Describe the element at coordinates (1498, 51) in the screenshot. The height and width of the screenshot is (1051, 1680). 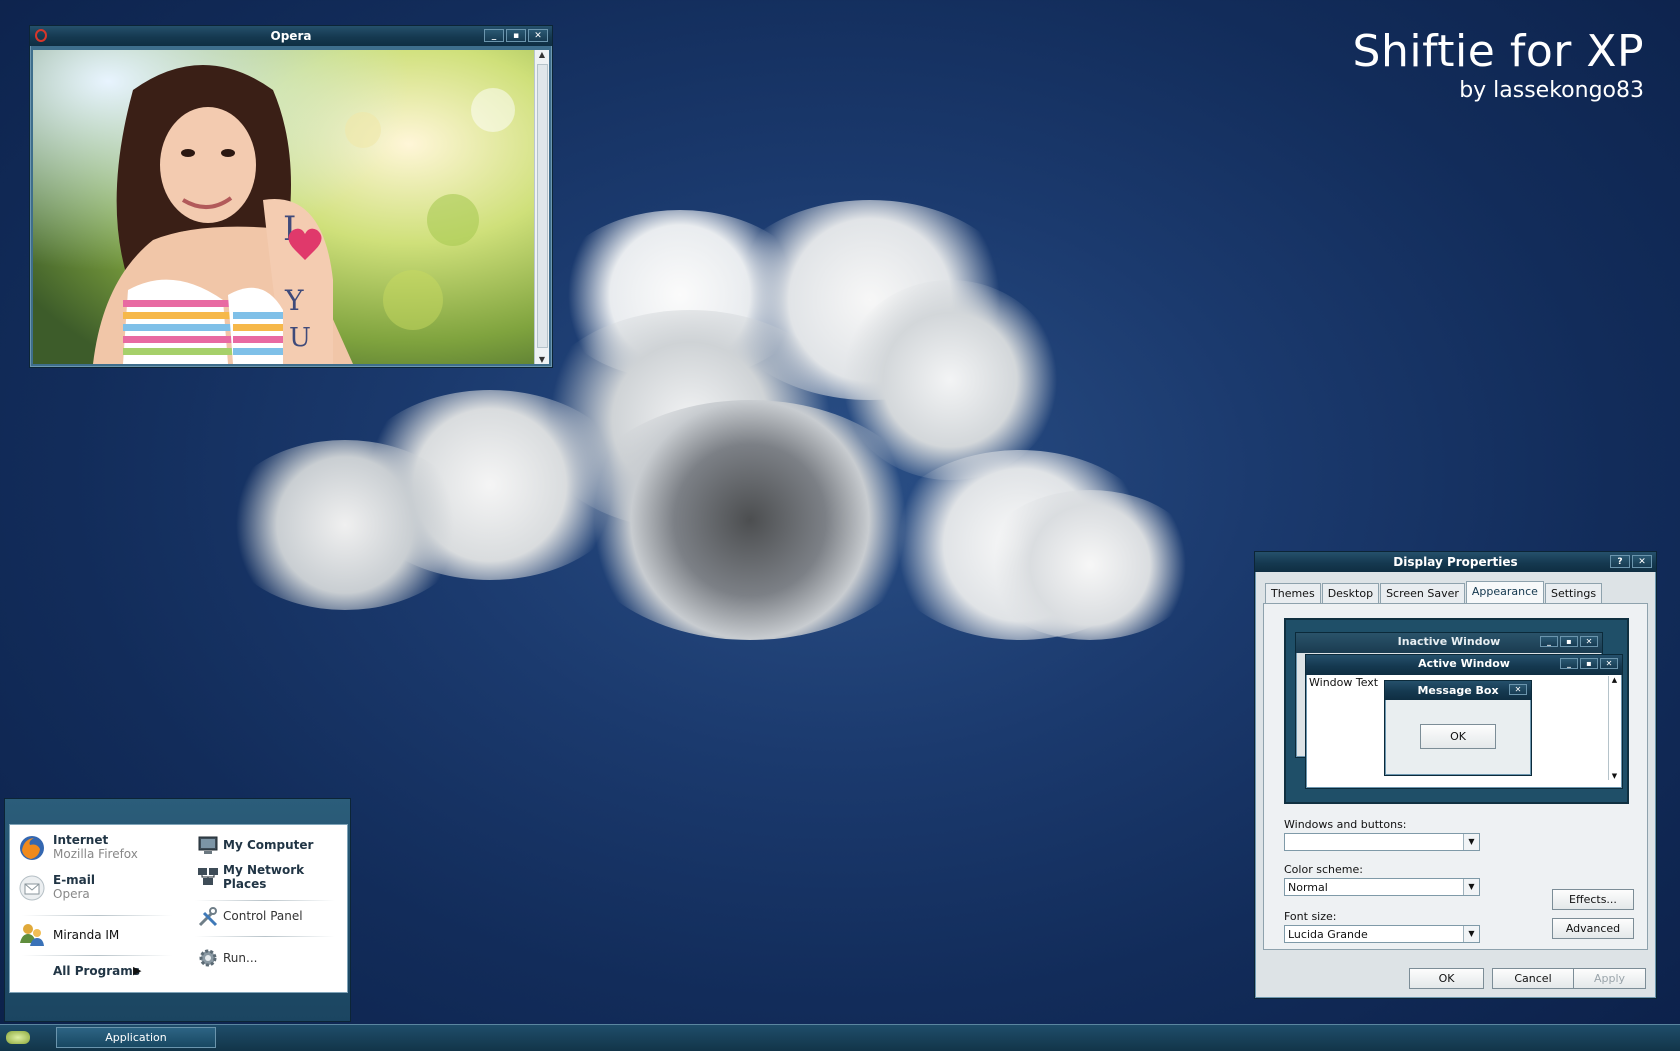
I see `theme-title: Shiftie for XP` at that location.